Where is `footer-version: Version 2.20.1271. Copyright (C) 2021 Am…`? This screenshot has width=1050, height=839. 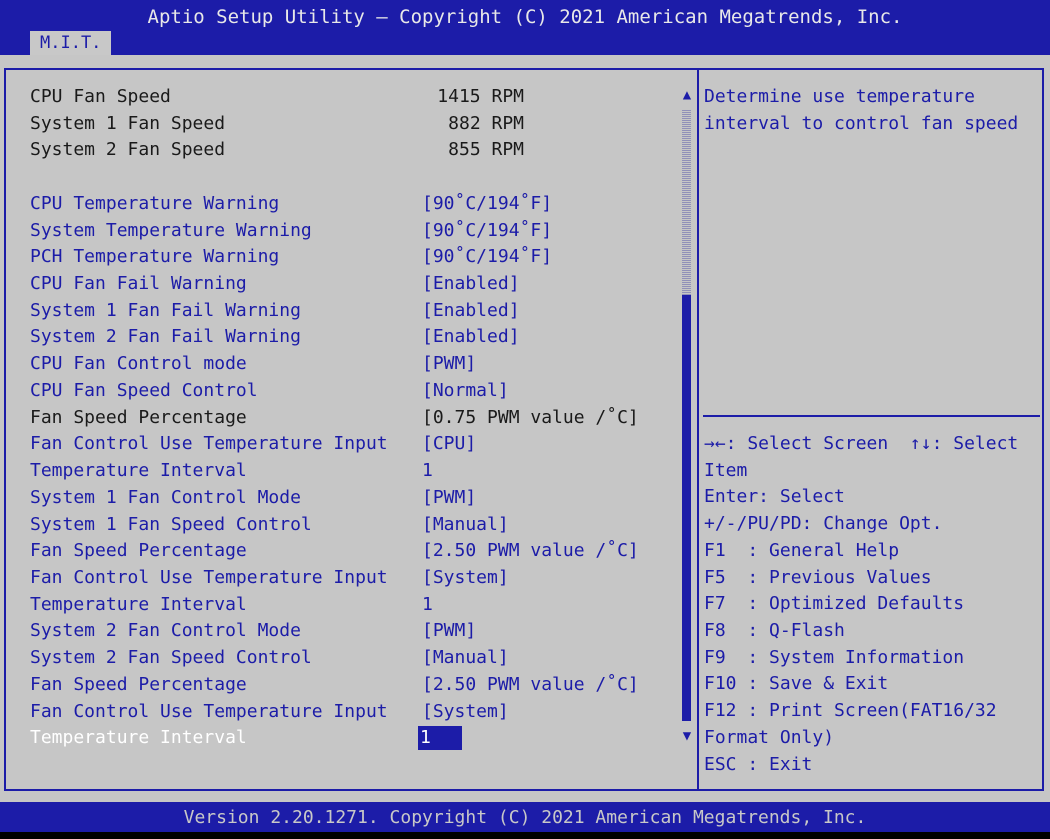 footer-version: Version 2.20.1271. Copyright (C) 2021 Am… is located at coordinates (525, 817).